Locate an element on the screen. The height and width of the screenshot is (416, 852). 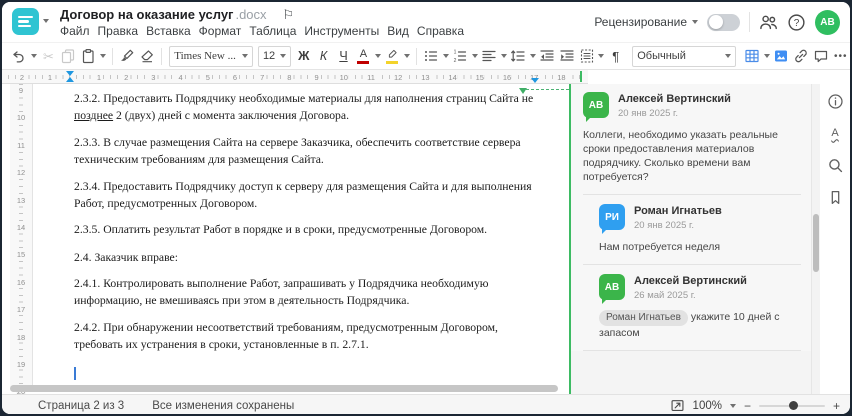
zoom-slider is located at coordinates (791, 405).